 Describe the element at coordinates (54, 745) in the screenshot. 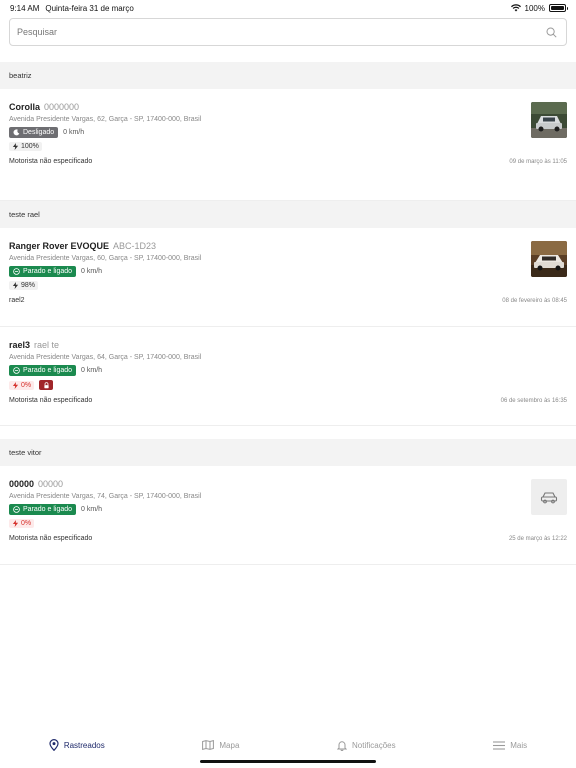

I see `map-pin-icon` at that location.